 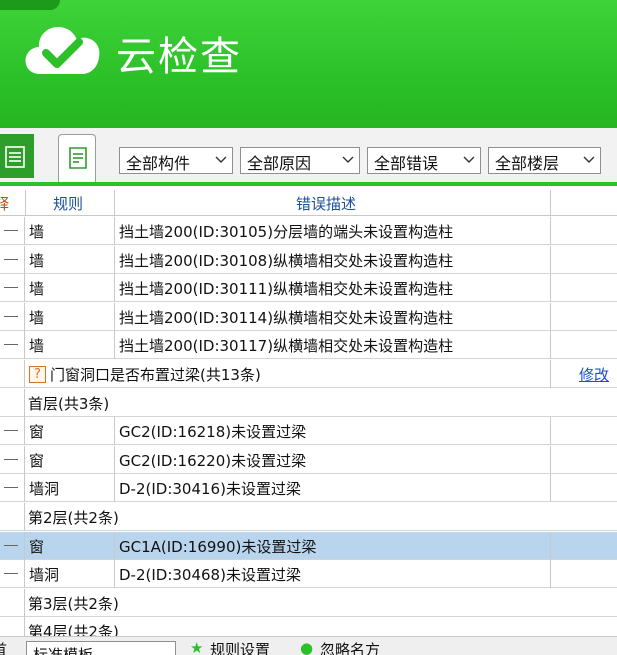 What do you see at coordinates (37, 374) in the screenshot?
I see `question-icon: ?` at bounding box center [37, 374].